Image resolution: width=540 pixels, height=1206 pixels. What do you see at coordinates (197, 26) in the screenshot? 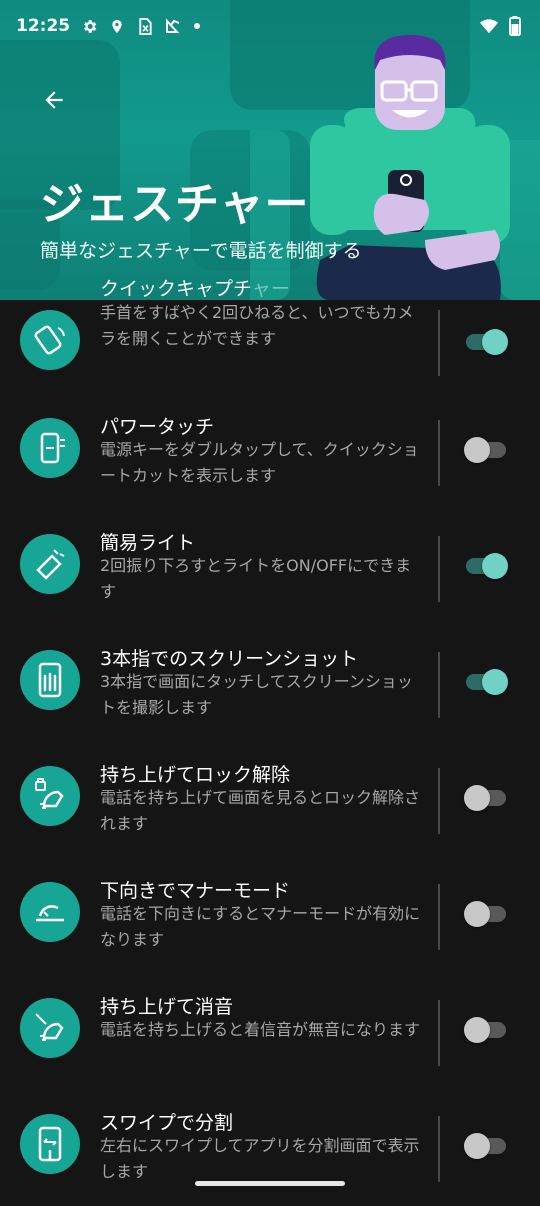
I see `dot-icon` at bounding box center [197, 26].